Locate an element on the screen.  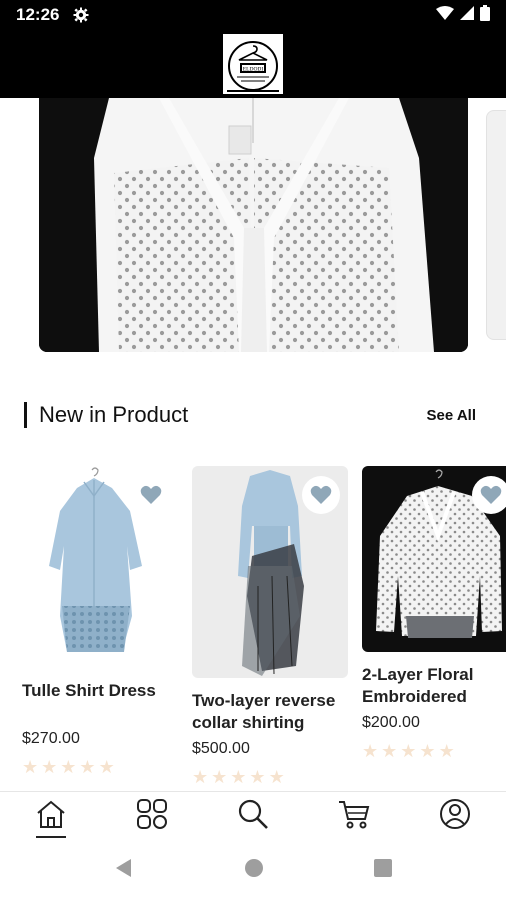
bottom-nav is located at coordinates (253, 816).